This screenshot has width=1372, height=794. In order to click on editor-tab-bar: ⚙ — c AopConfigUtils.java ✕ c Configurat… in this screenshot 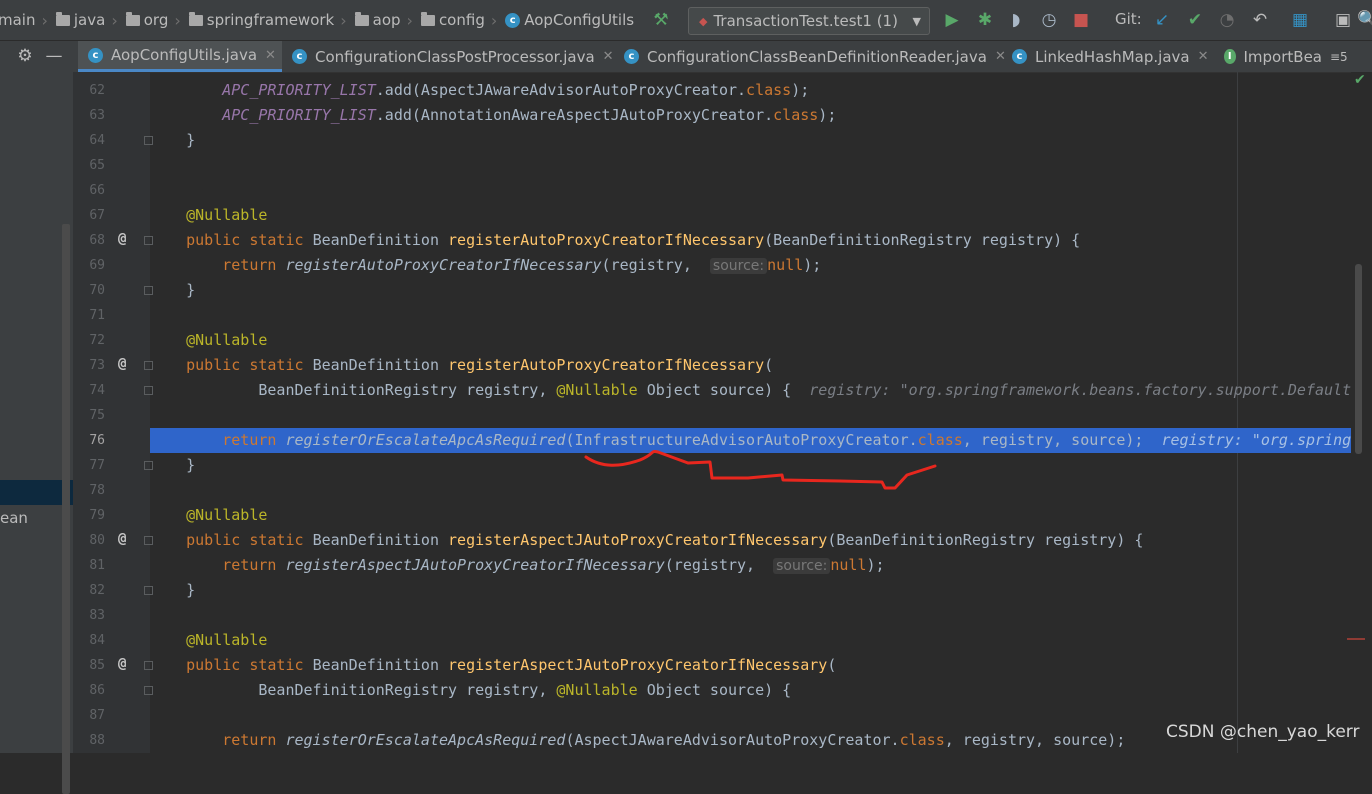, I will do `click(686, 57)`.